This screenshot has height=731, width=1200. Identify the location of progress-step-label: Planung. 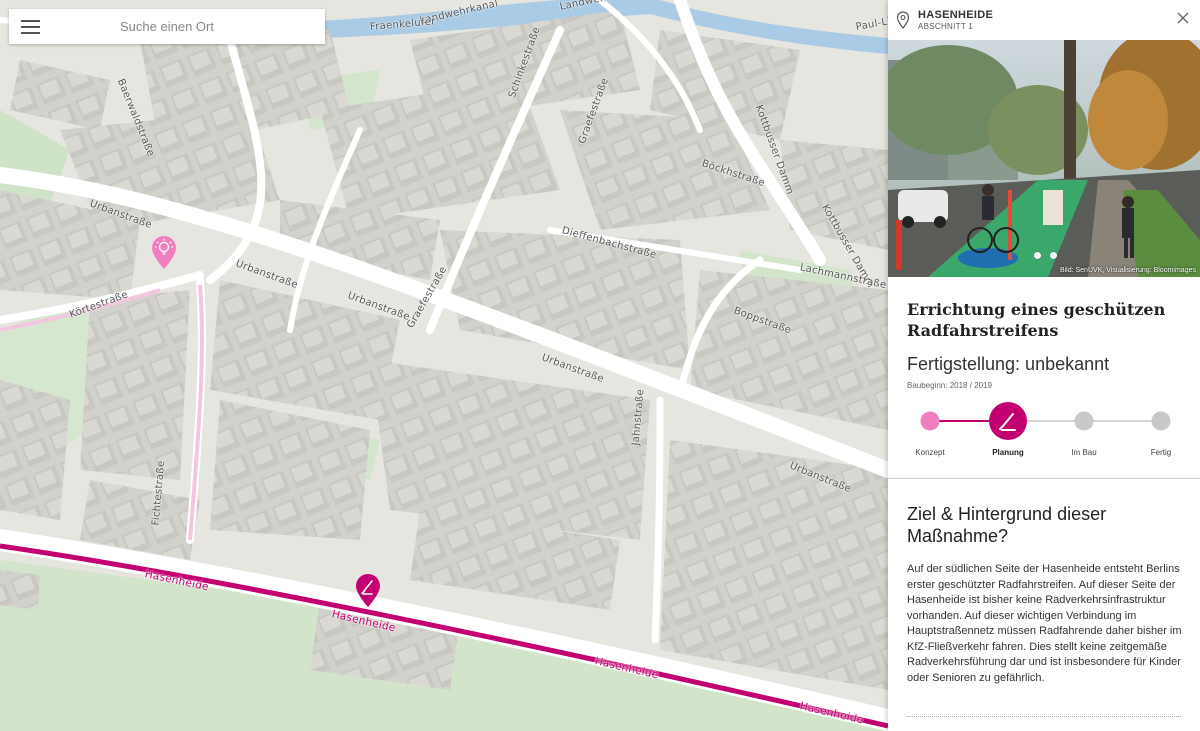
(1008, 452).